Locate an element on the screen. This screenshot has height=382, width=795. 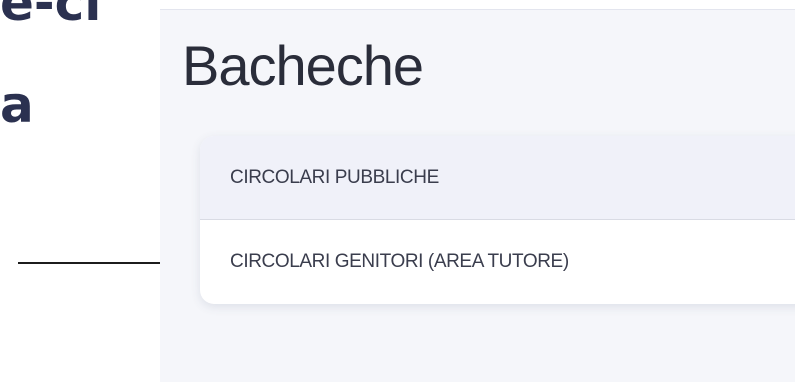
arrow-right-icon is located at coordinates (98, 263).